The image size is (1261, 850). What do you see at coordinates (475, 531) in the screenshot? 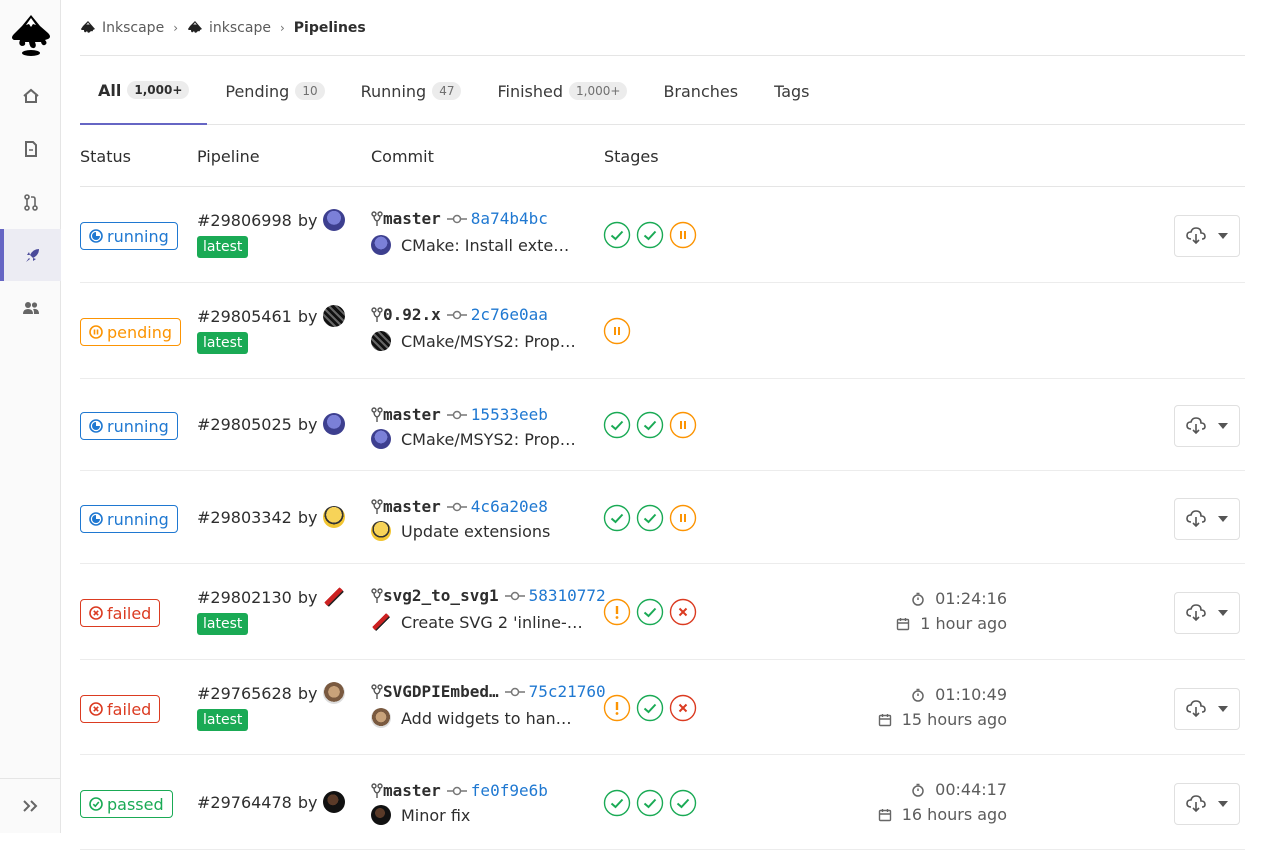
I see `commit-title: Update extensions` at bounding box center [475, 531].